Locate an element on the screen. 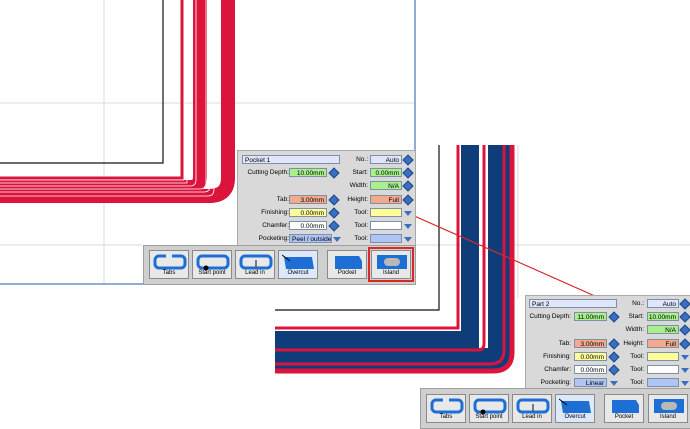  cutting-depth-field-2: 11.00mm is located at coordinates (590, 316).